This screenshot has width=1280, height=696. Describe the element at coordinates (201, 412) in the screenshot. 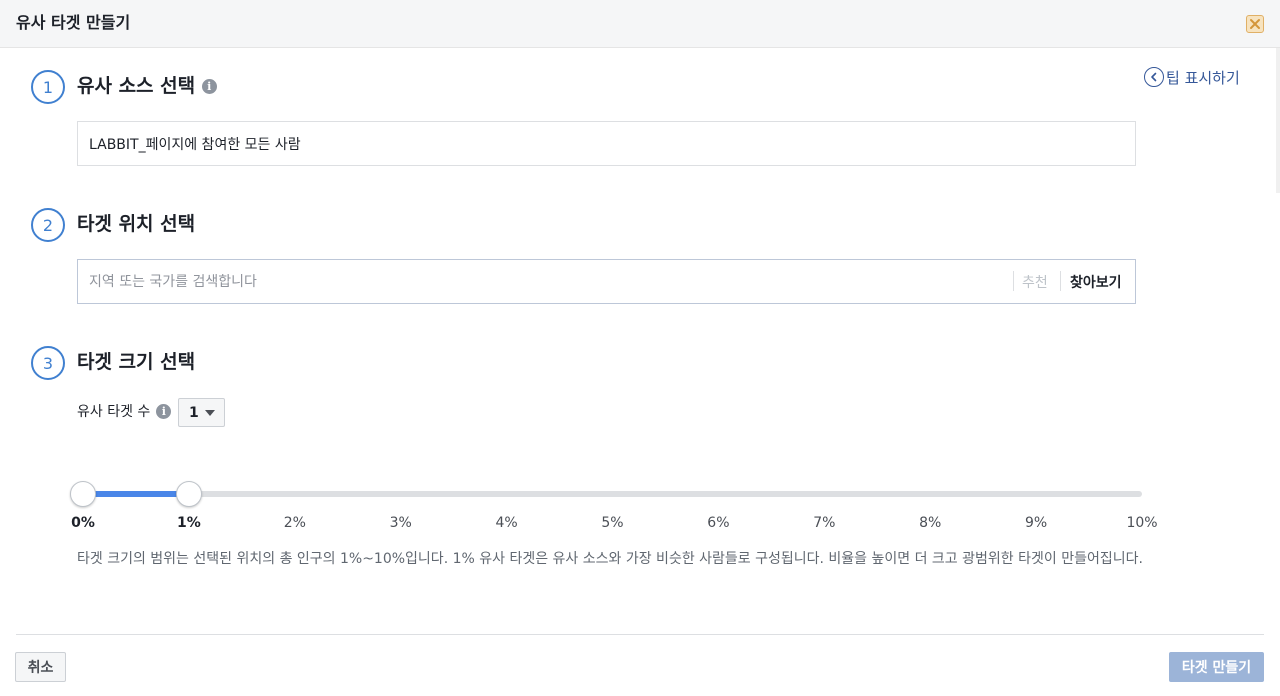

I see `audience-count-select: 1` at that location.